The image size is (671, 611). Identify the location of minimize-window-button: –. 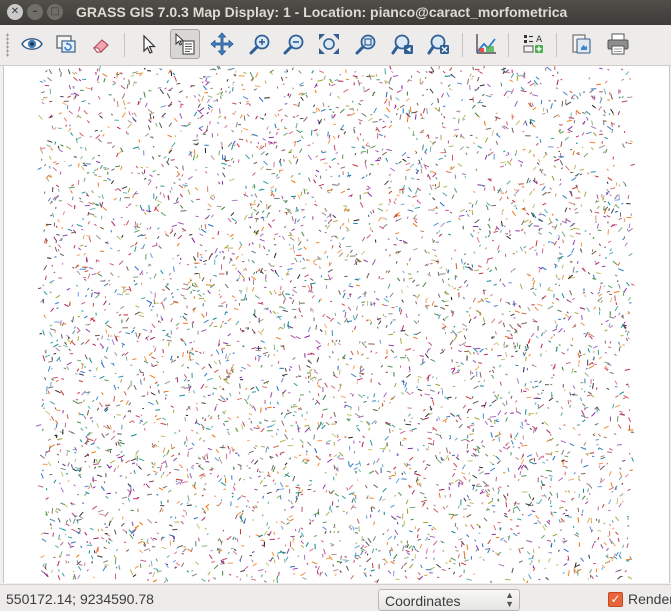
(35, 12).